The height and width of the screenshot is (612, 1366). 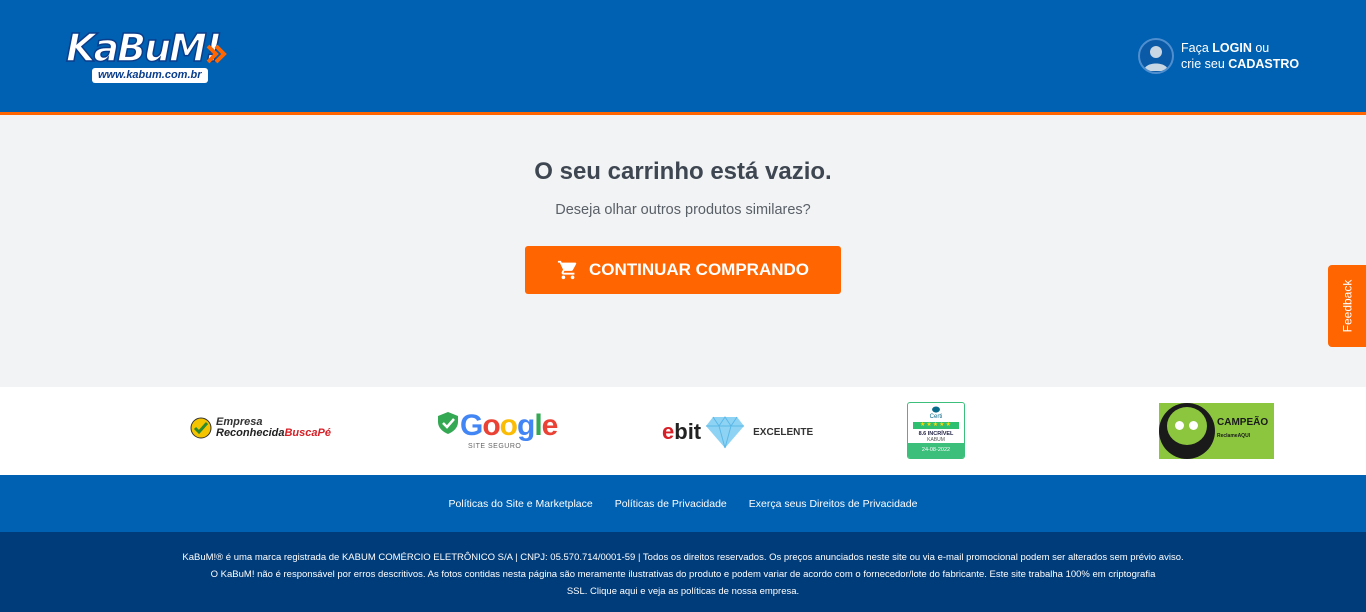 I want to click on feedback-label: Feedback, so click(x=1347, y=306).